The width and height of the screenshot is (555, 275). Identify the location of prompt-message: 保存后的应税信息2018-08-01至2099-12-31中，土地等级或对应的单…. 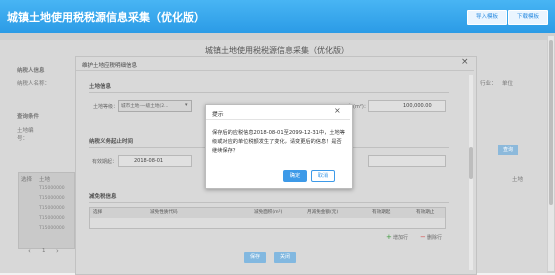
(278, 142).